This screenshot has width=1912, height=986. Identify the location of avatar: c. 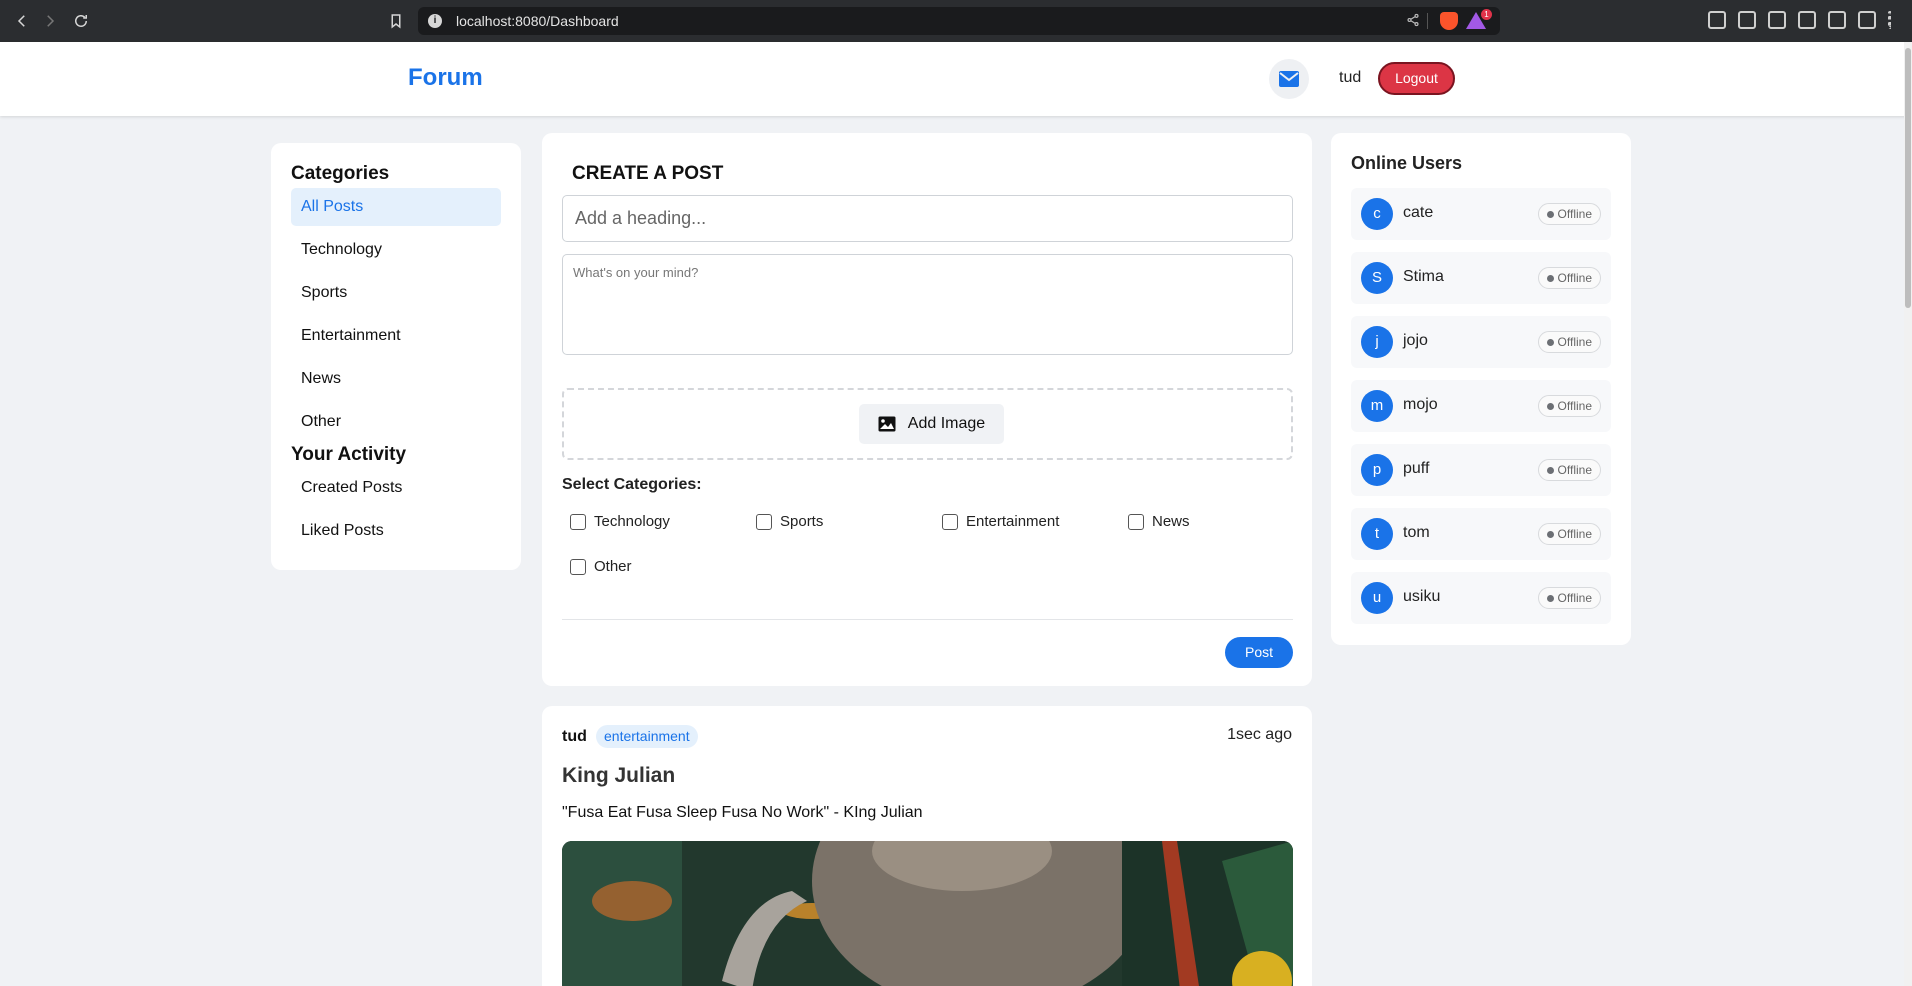
(1377, 214).